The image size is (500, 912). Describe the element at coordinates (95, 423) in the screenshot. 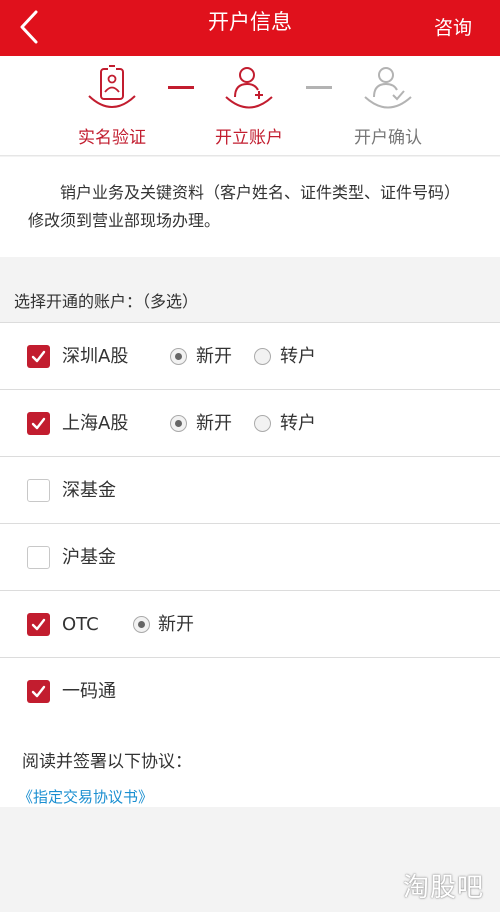

I see `account-label: 上海A股` at that location.